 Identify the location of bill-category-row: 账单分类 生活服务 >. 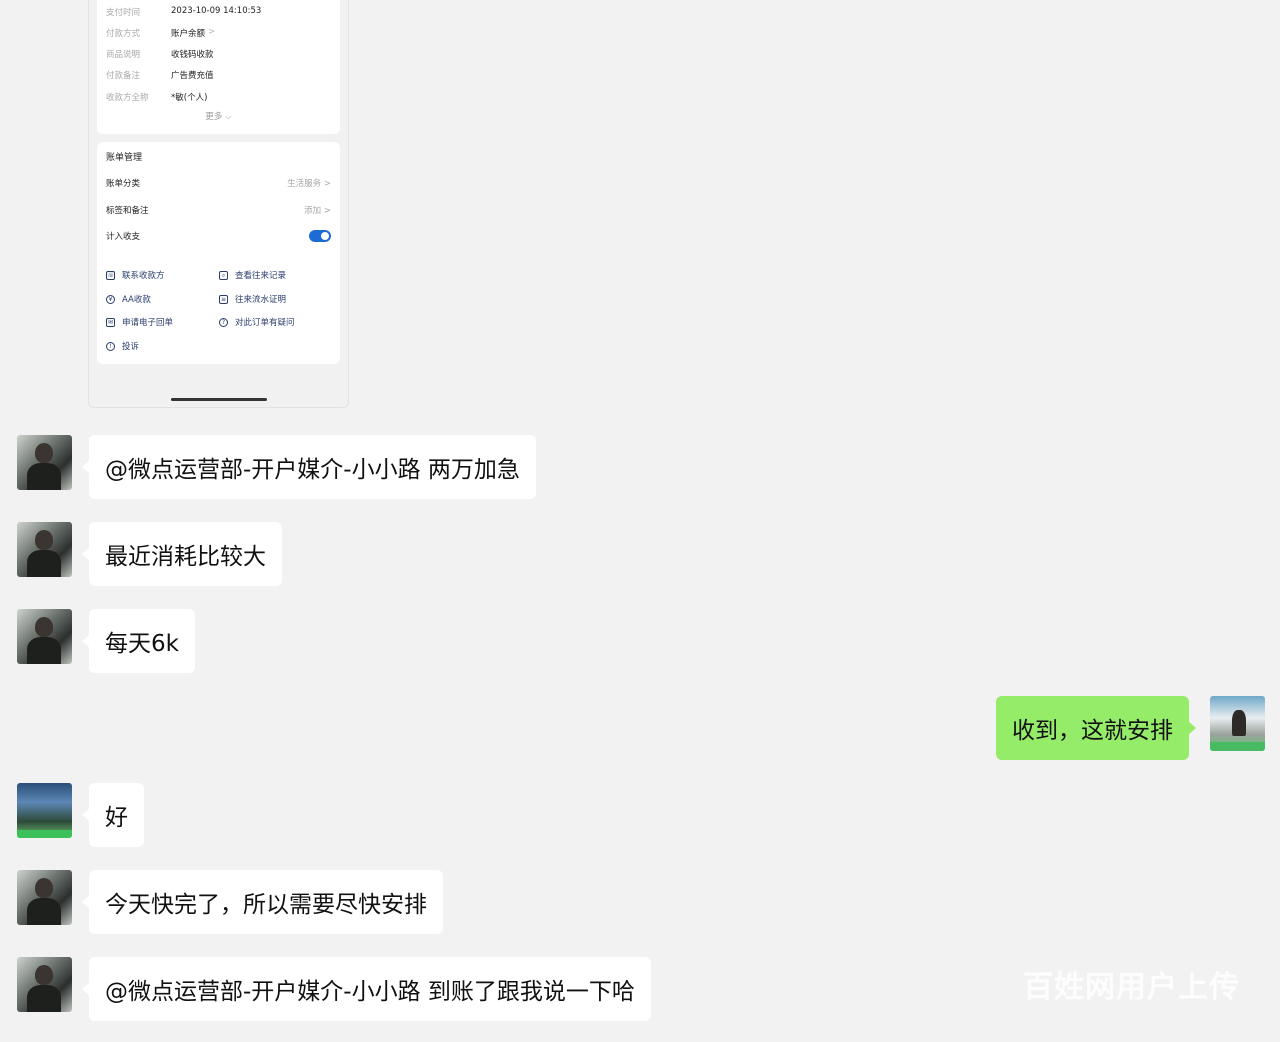
(218, 183).